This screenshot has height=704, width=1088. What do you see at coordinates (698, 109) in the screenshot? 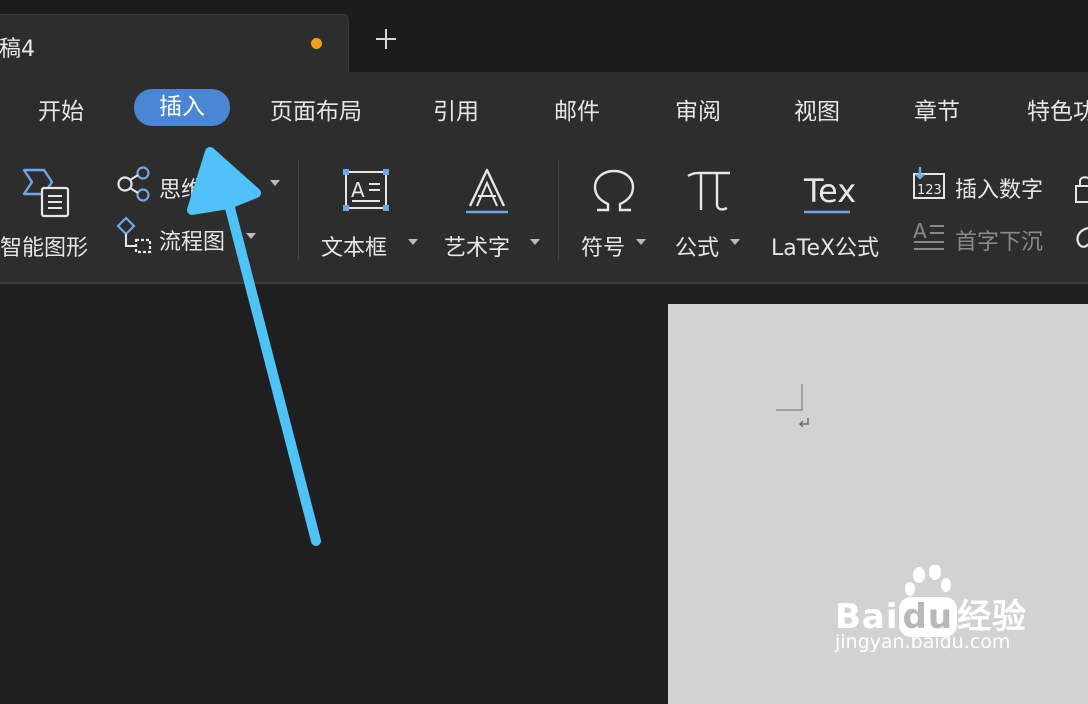
I see `menu-review: 审阅` at bounding box center [698, 109].